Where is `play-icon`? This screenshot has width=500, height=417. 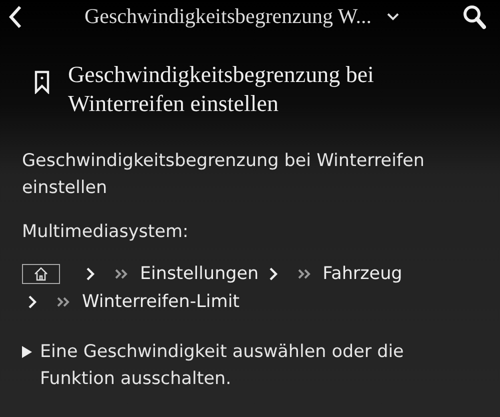
play-icon is located at coordinates (27, 352).